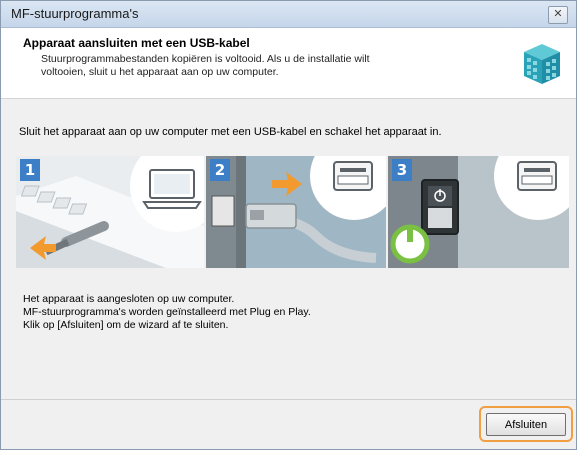 This screenshot has height=450, width=577. I want to click on step-number: 2, so click(220, 170).